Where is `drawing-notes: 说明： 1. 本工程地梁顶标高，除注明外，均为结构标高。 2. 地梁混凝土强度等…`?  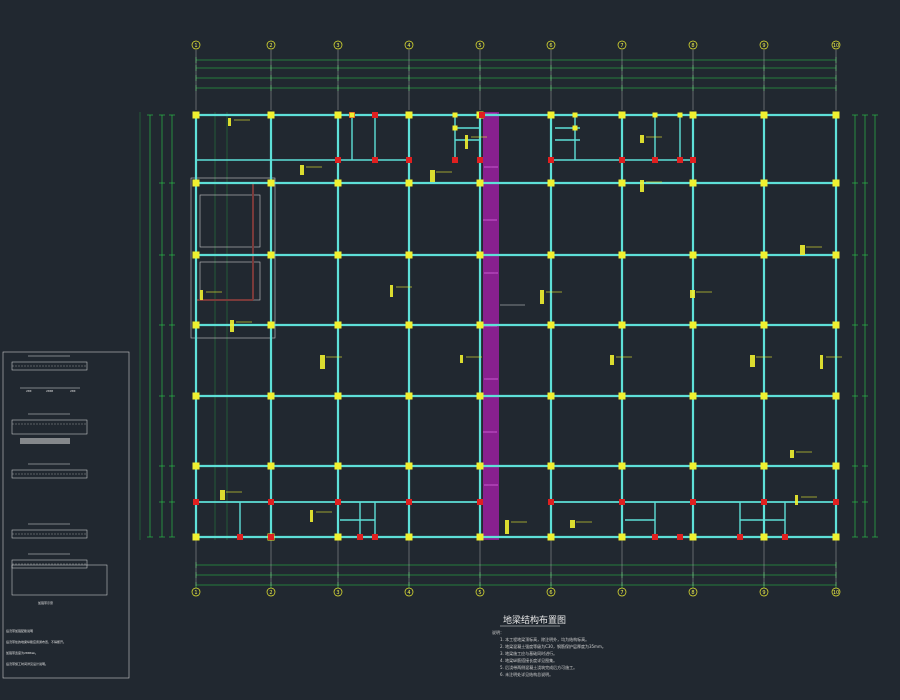
drawing-notes: 说明： 1. 本工程地梁顶标高，除注明外，均为结构标高。 2. 地梁混凝土强度等… is located at coordinates (549, 653).